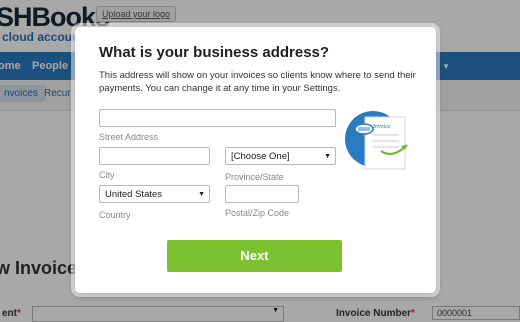  I want to click on postal-code-input, so click(262, 194).